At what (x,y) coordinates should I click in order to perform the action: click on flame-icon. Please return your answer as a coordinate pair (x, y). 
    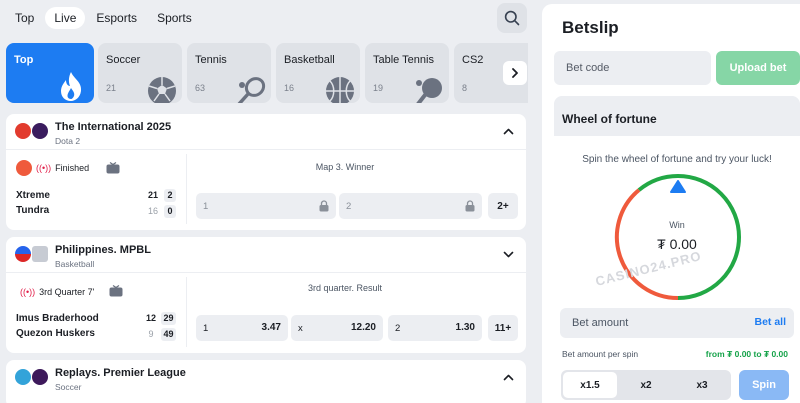
    Looking at the image, I should click on (71, 86).